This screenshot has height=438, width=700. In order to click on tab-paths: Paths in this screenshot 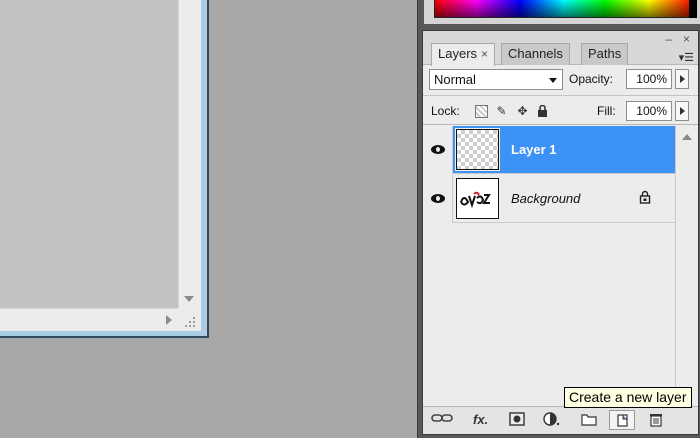, I will do `click(605, 54)`.